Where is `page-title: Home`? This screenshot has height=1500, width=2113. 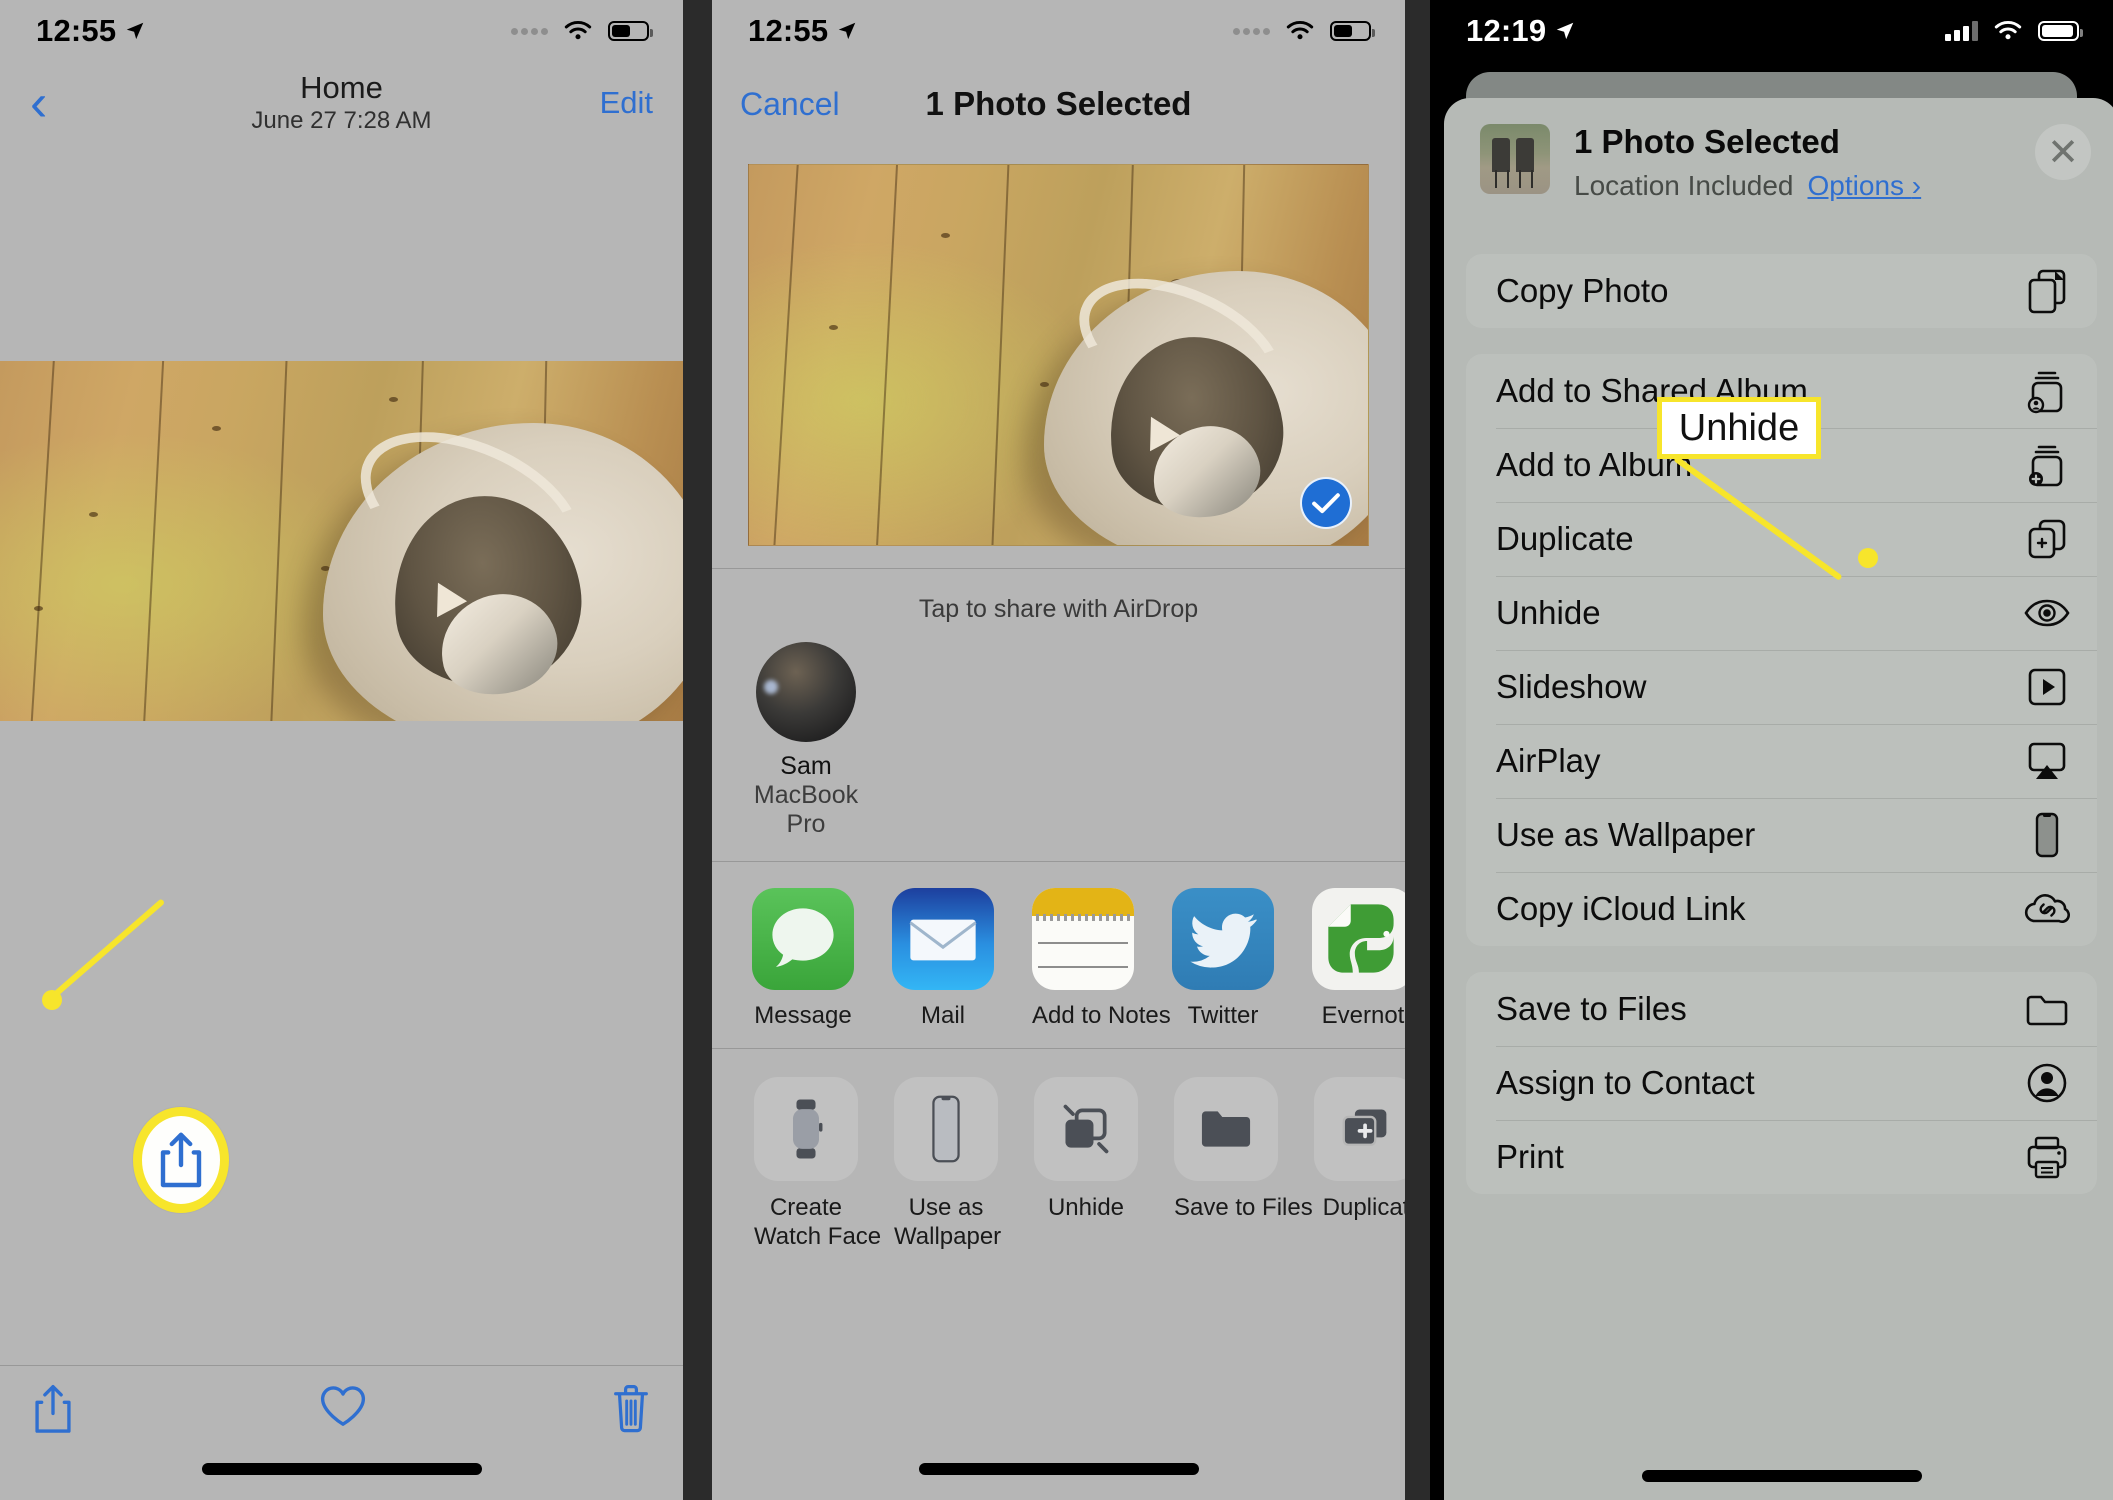 page-title: Home is located at coordinates (341, 87).